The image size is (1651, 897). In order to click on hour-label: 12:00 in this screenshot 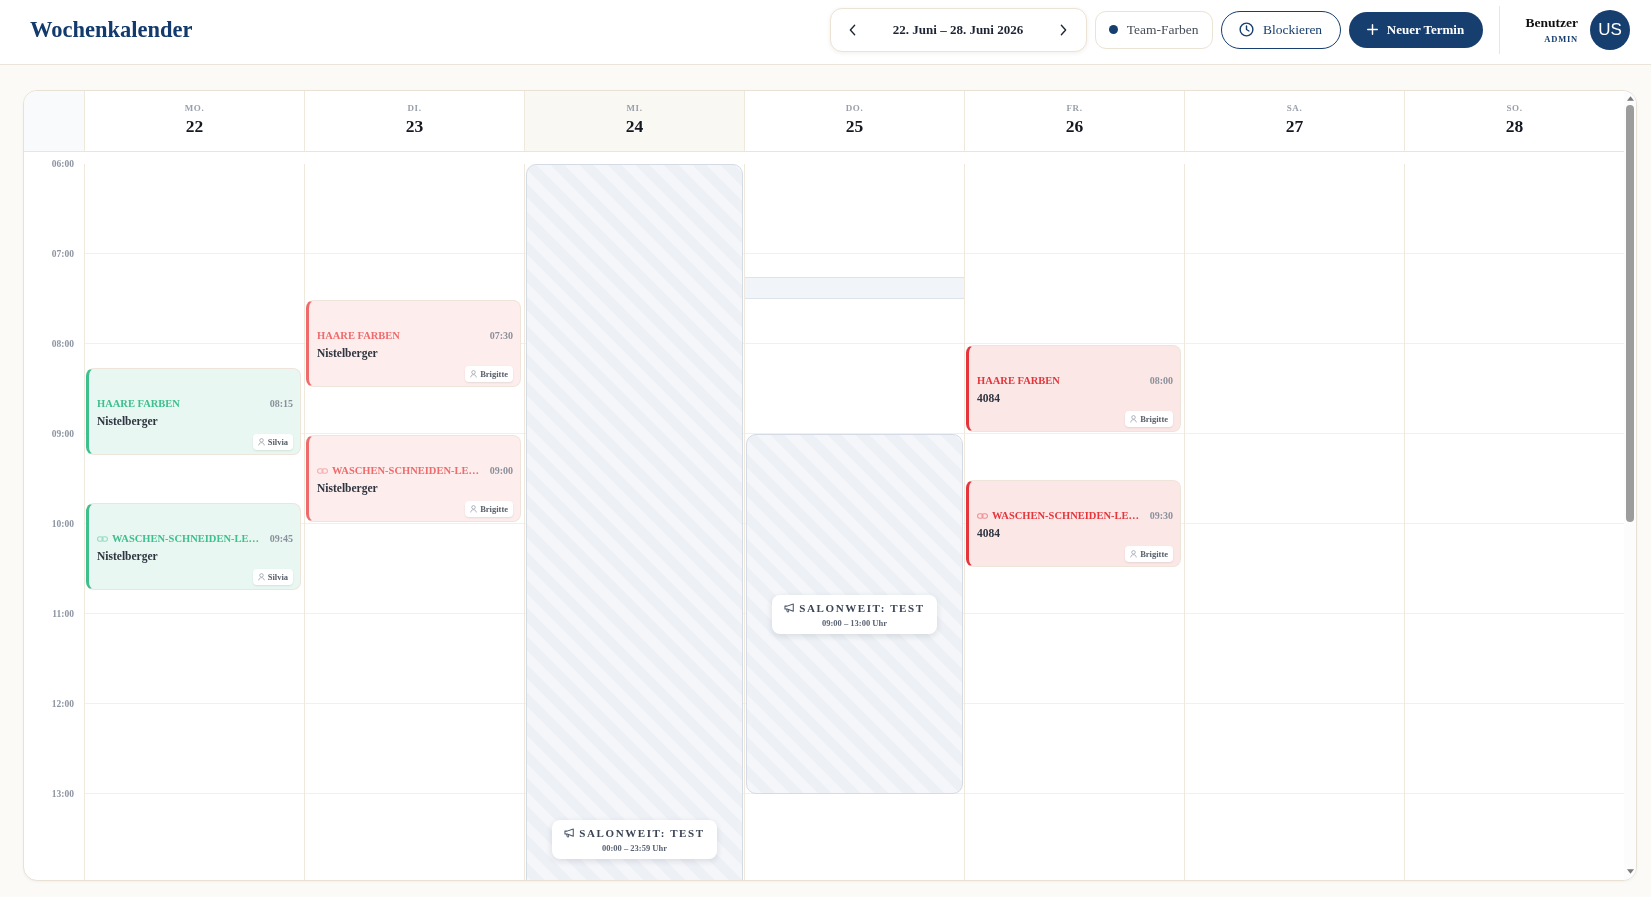, I will do `click(62, 704)`.